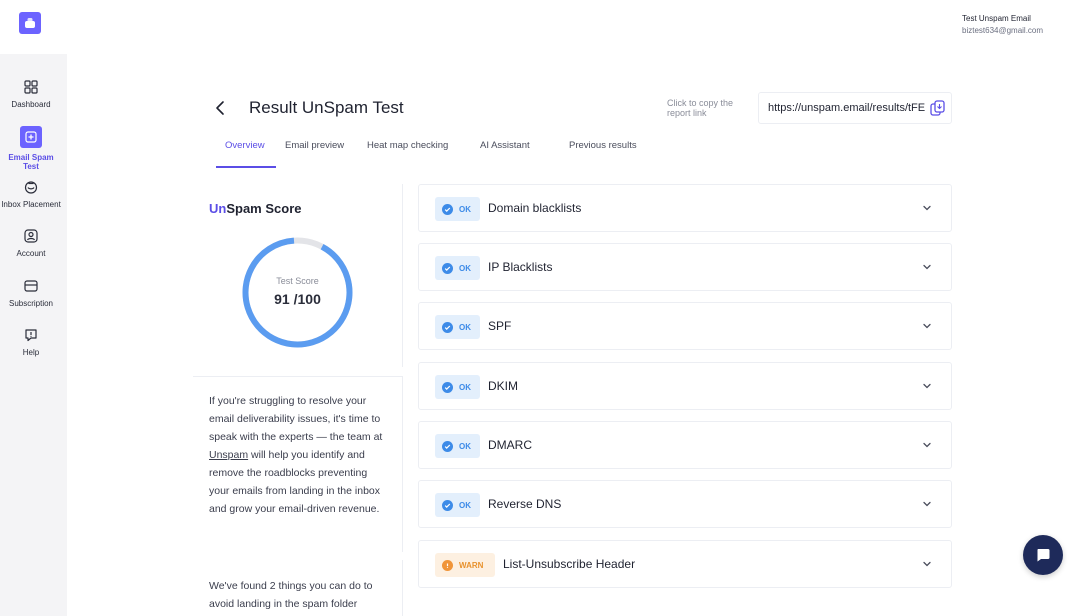  Describe the element at coordinates (246, 167) in the screenshot. I see `tab-active-indicator` at that location.